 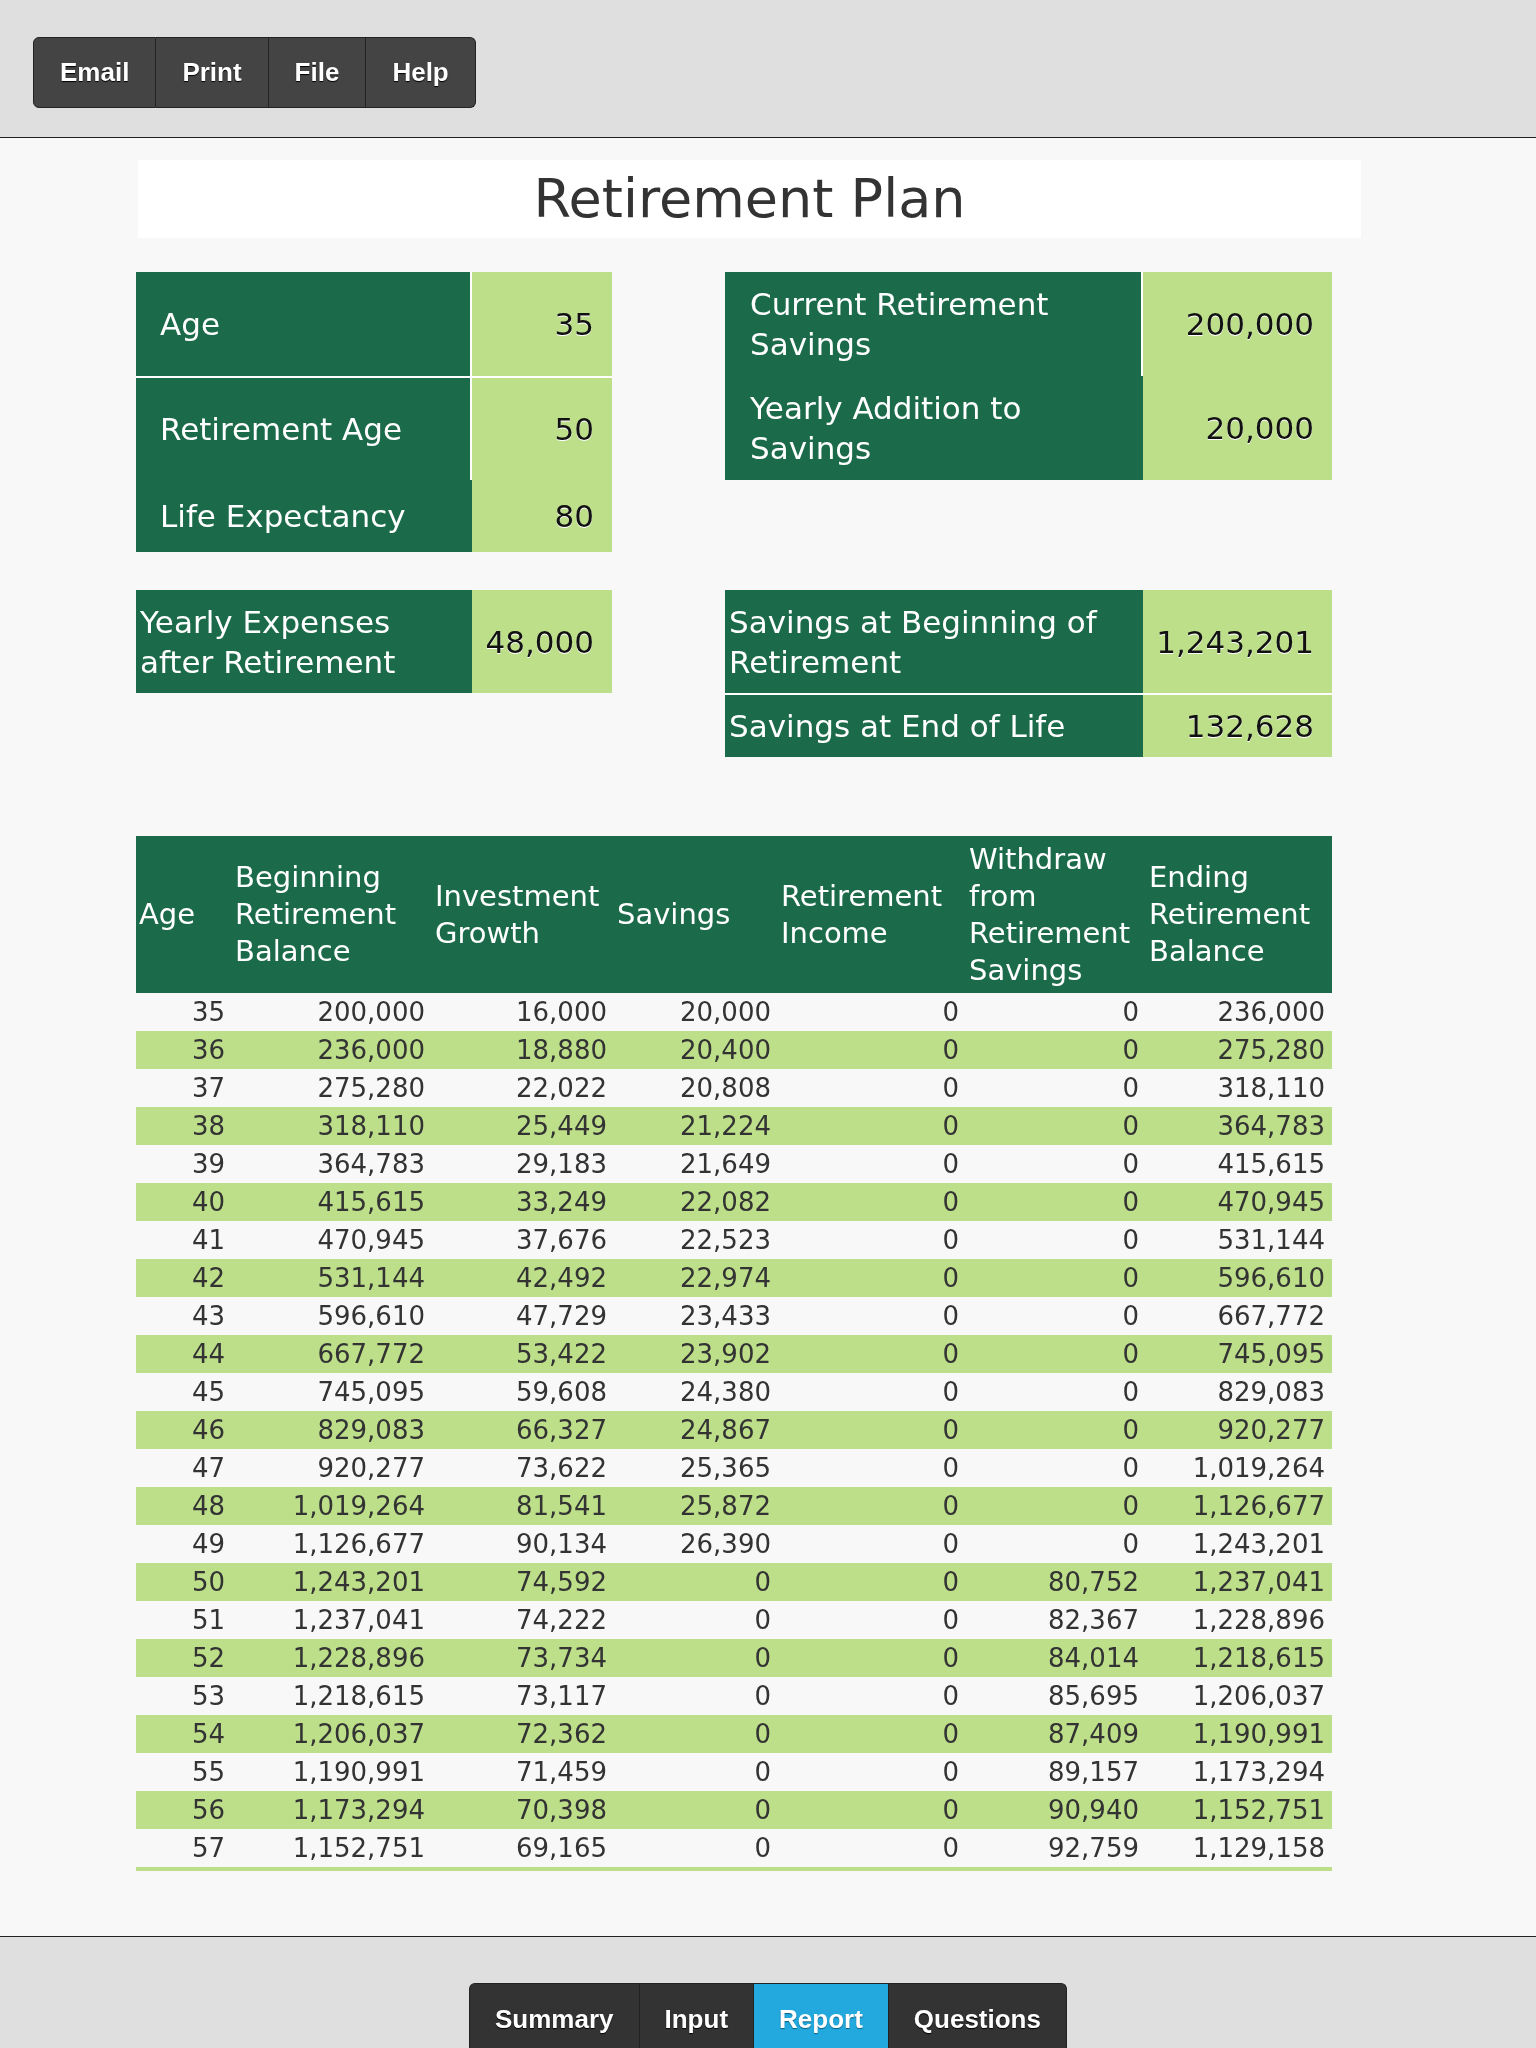 I want to click on tab: Input, so click(x=697, y=2015).